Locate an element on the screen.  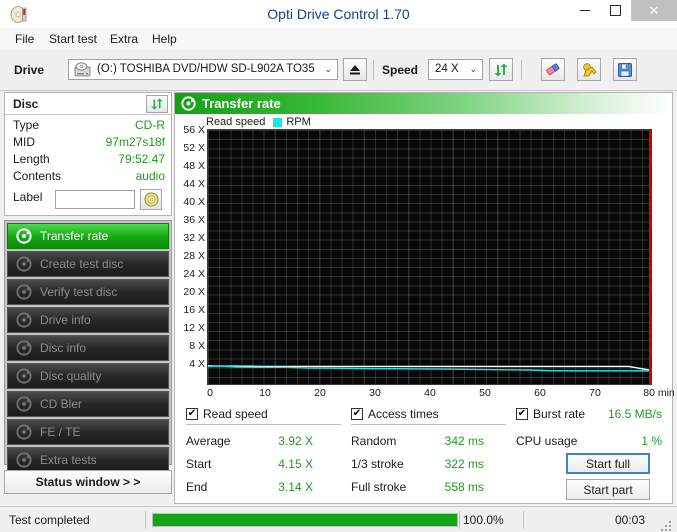
clamp-button is located at coordinates (589, 69).